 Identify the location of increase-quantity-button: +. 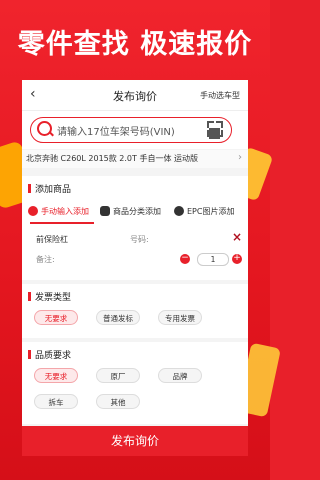
(237, 259).